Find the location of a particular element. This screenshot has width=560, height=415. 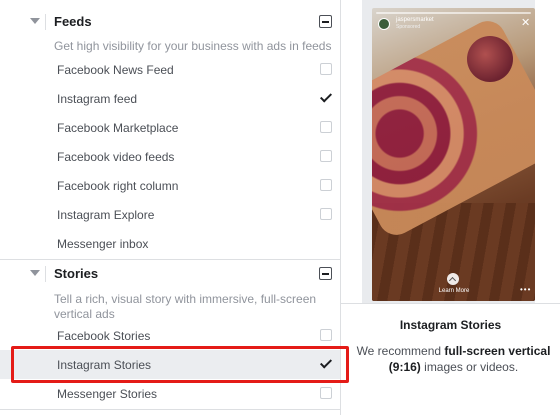

placement-row-instagram-explore: Instagram Explore is located at coordinates (170, 214).